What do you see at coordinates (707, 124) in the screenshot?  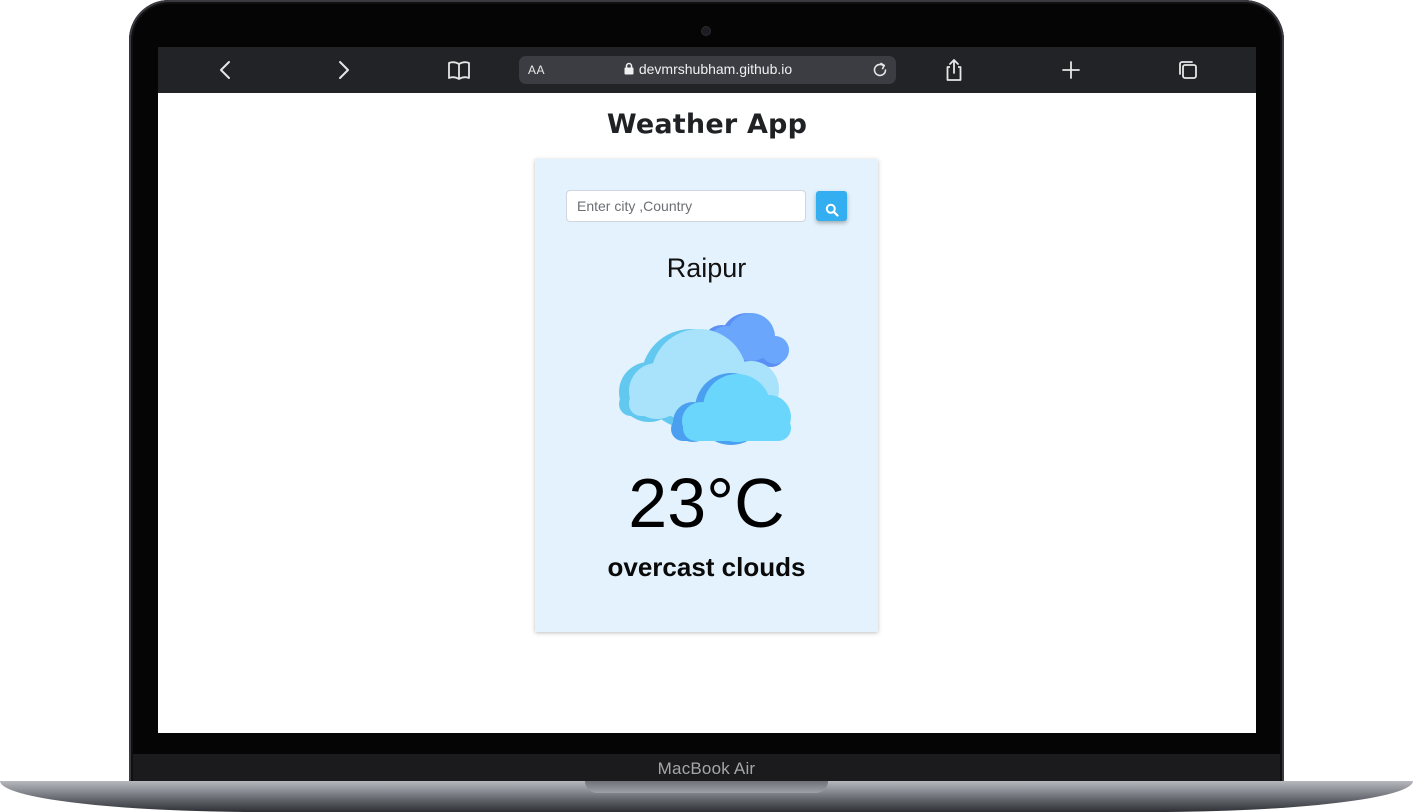 I see `page-title: Weather App` at bounding box center [707, 124].